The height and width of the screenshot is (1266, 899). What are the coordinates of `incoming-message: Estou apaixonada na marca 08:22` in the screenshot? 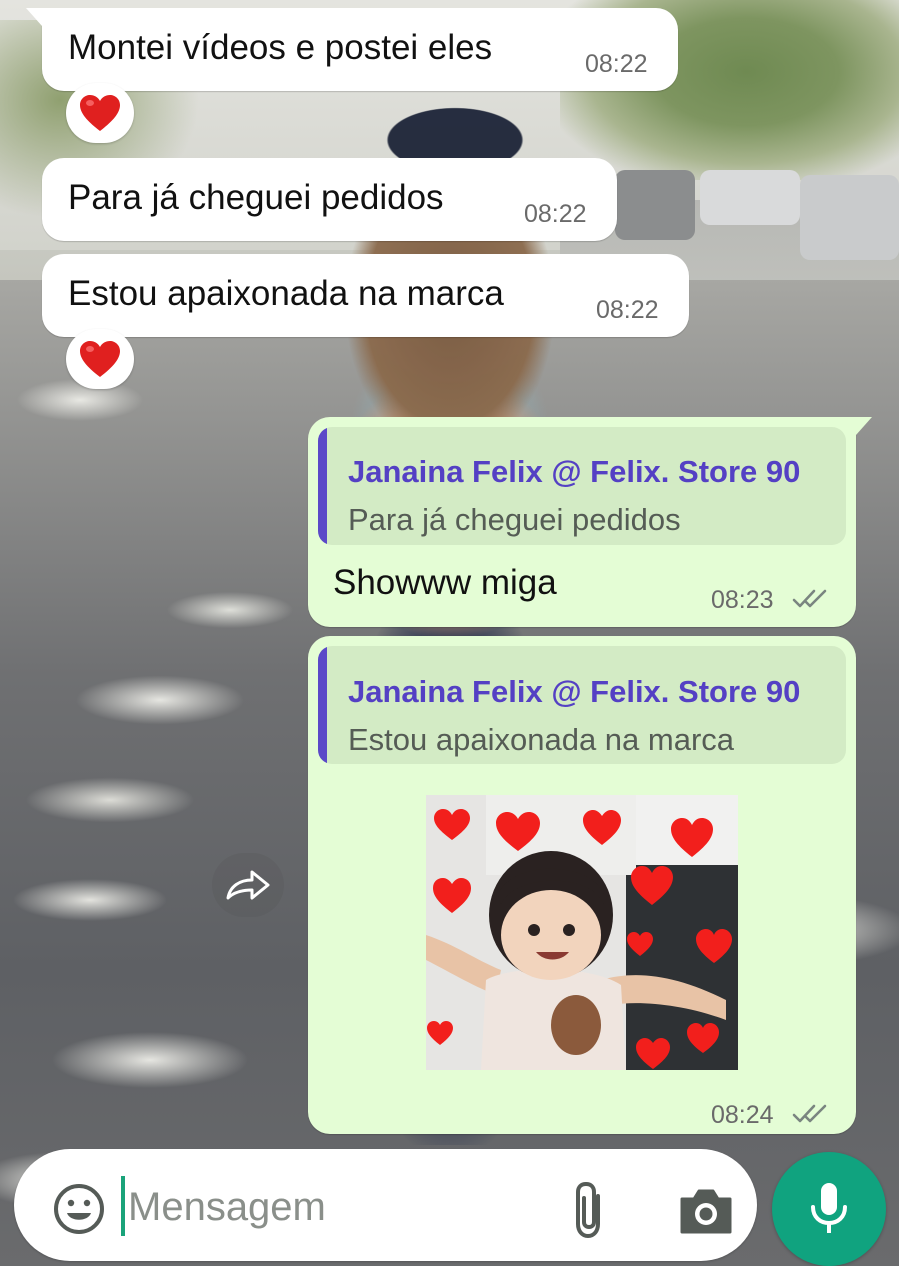 It's located at (365, 295).